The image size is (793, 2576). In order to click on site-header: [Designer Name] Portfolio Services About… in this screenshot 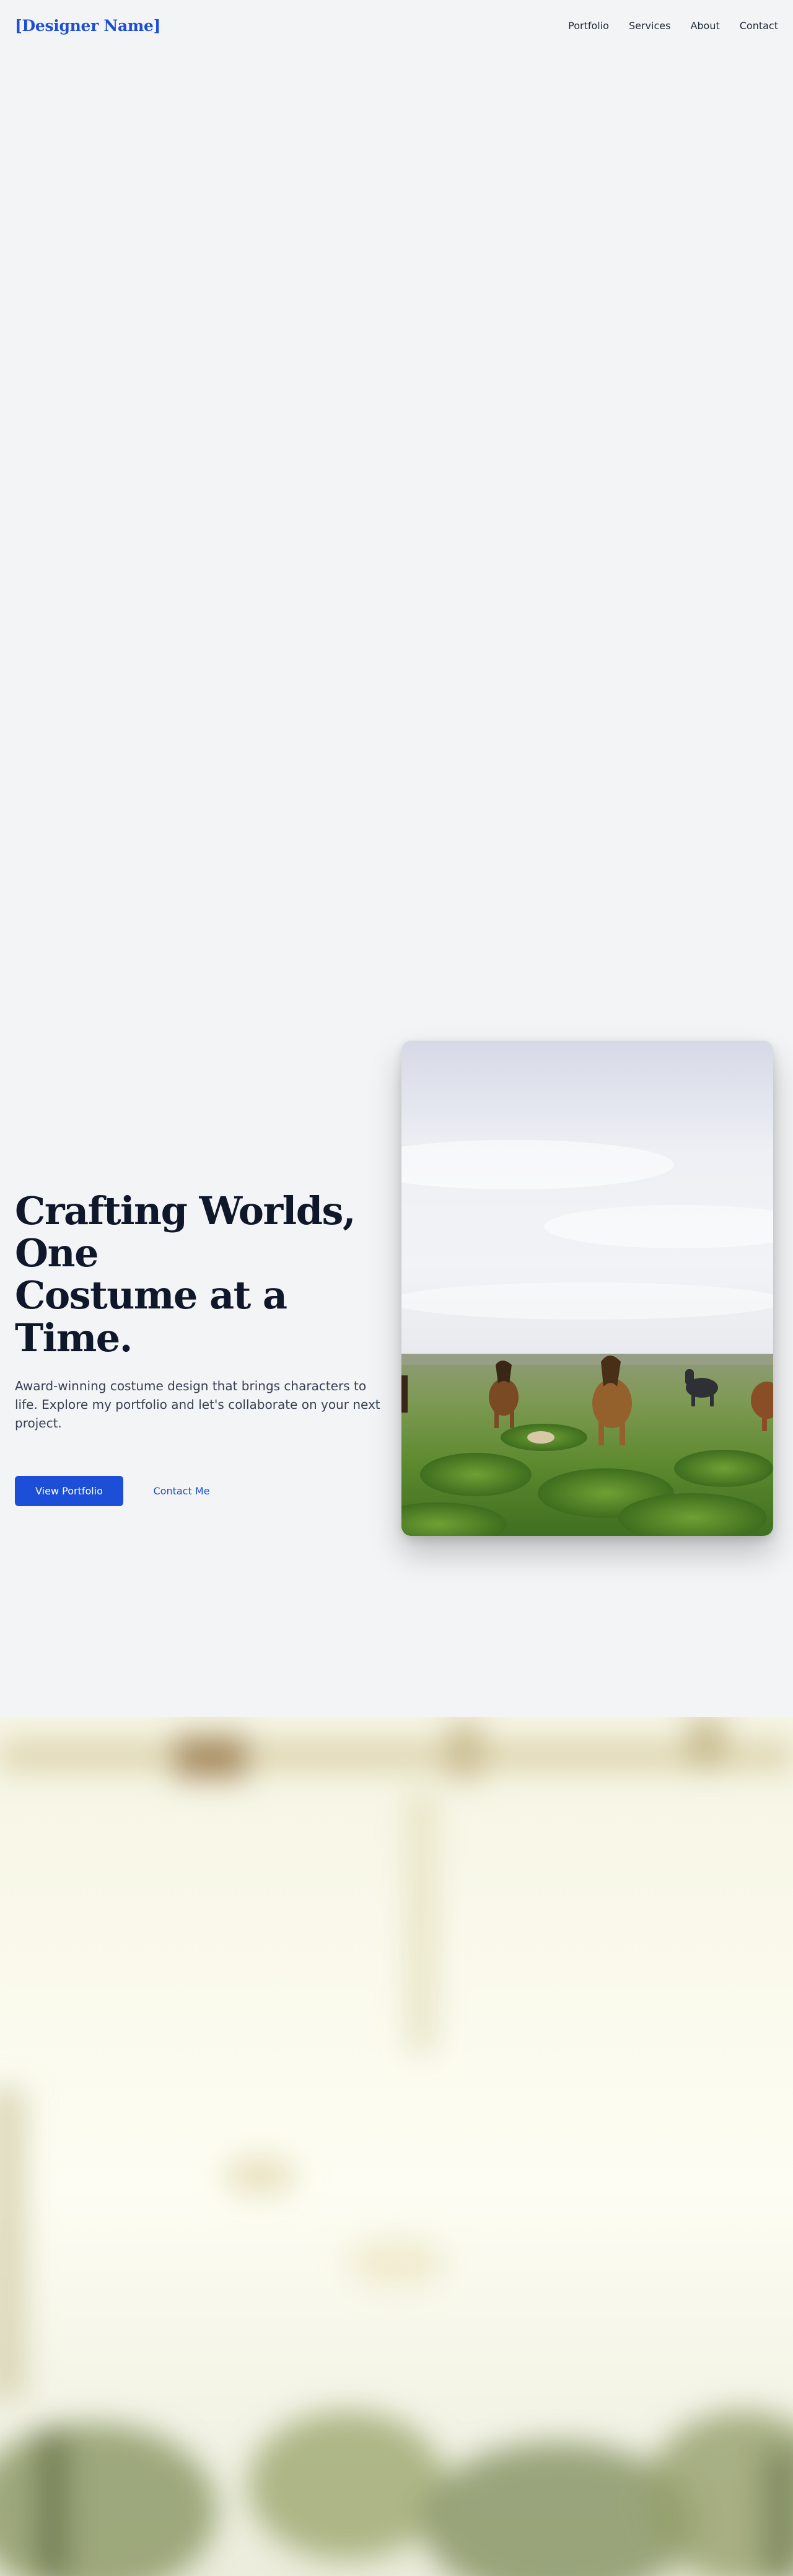, I will do `click(396, 25)`.